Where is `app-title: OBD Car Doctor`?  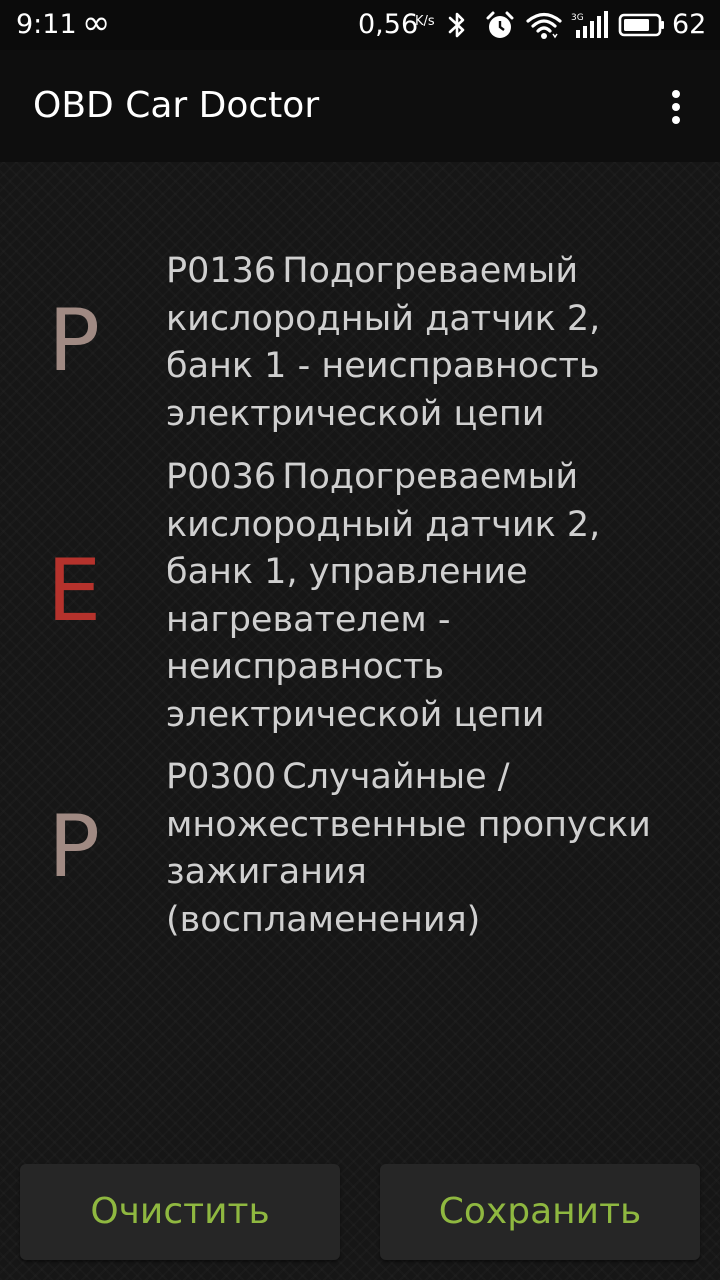
app-title: OBD Car Doctor is located at coordinates (176, 105).